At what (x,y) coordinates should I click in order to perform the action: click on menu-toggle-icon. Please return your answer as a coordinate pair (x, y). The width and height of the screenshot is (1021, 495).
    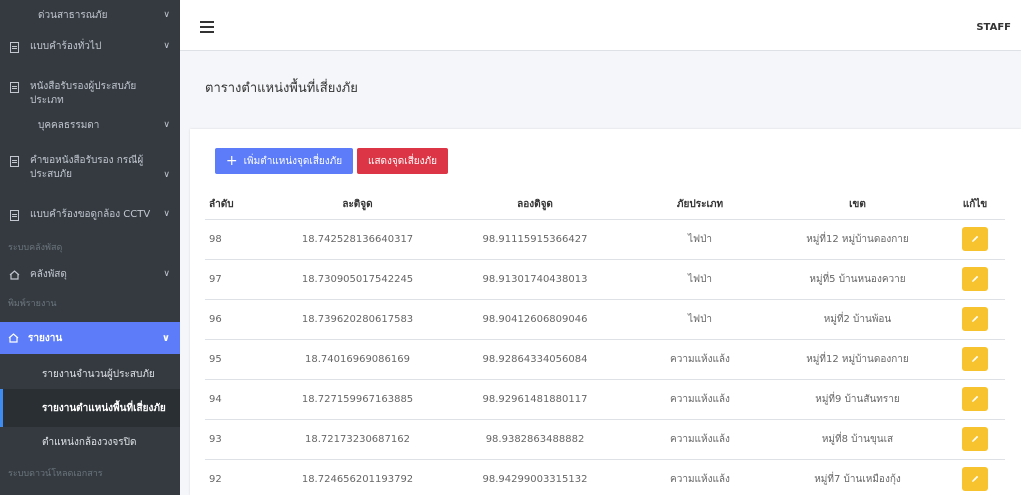
    Looking at the image, I should click on (207, 27).